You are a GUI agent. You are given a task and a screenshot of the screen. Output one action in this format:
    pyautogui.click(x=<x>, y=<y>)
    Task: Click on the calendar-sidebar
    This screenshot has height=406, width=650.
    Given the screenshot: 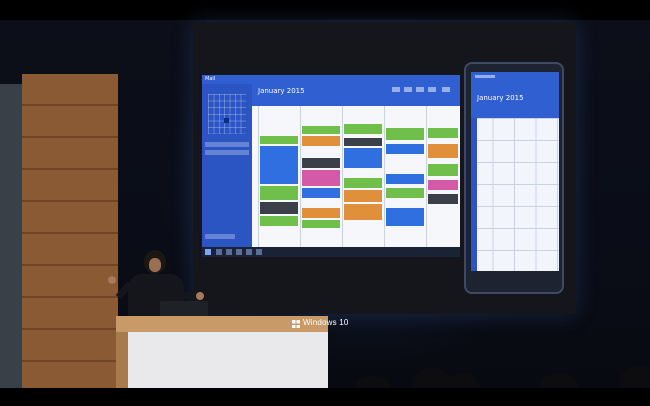 What is the action you would take?
    pyautogui.click(x=227, y=165)
    